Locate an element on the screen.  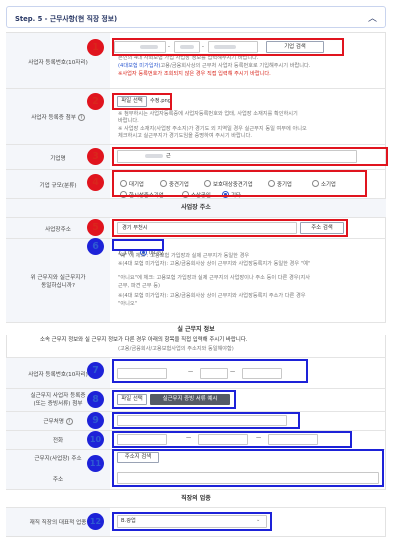
marker-9: 9 is located at coordinates (95, 420).